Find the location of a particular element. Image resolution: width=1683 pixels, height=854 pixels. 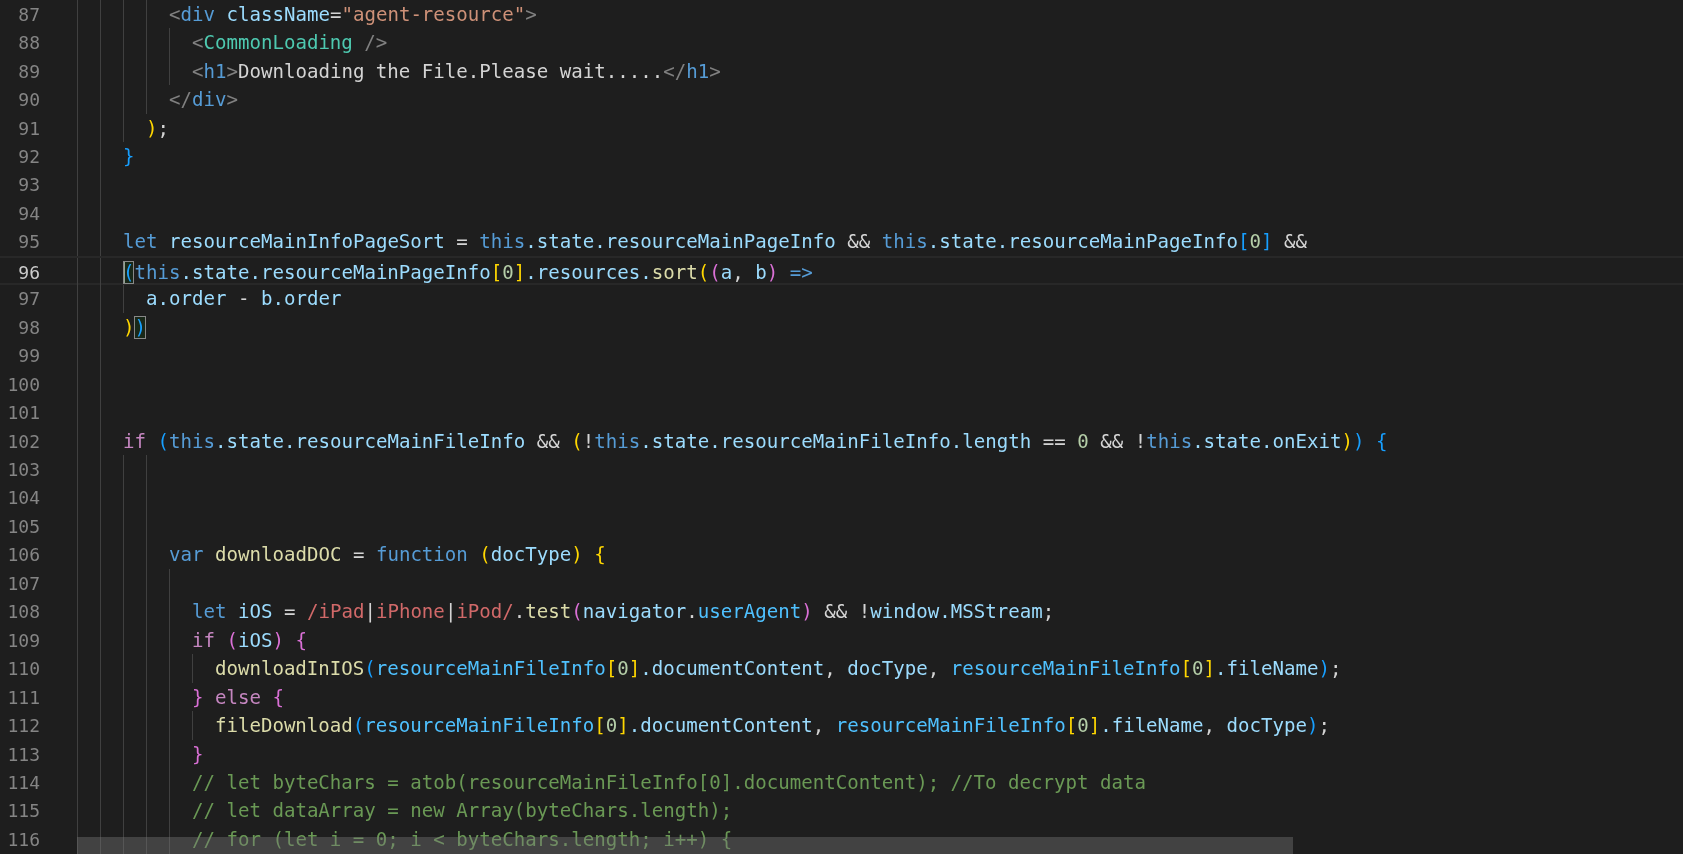

code-token: sort is located at coordinates (674, 272).